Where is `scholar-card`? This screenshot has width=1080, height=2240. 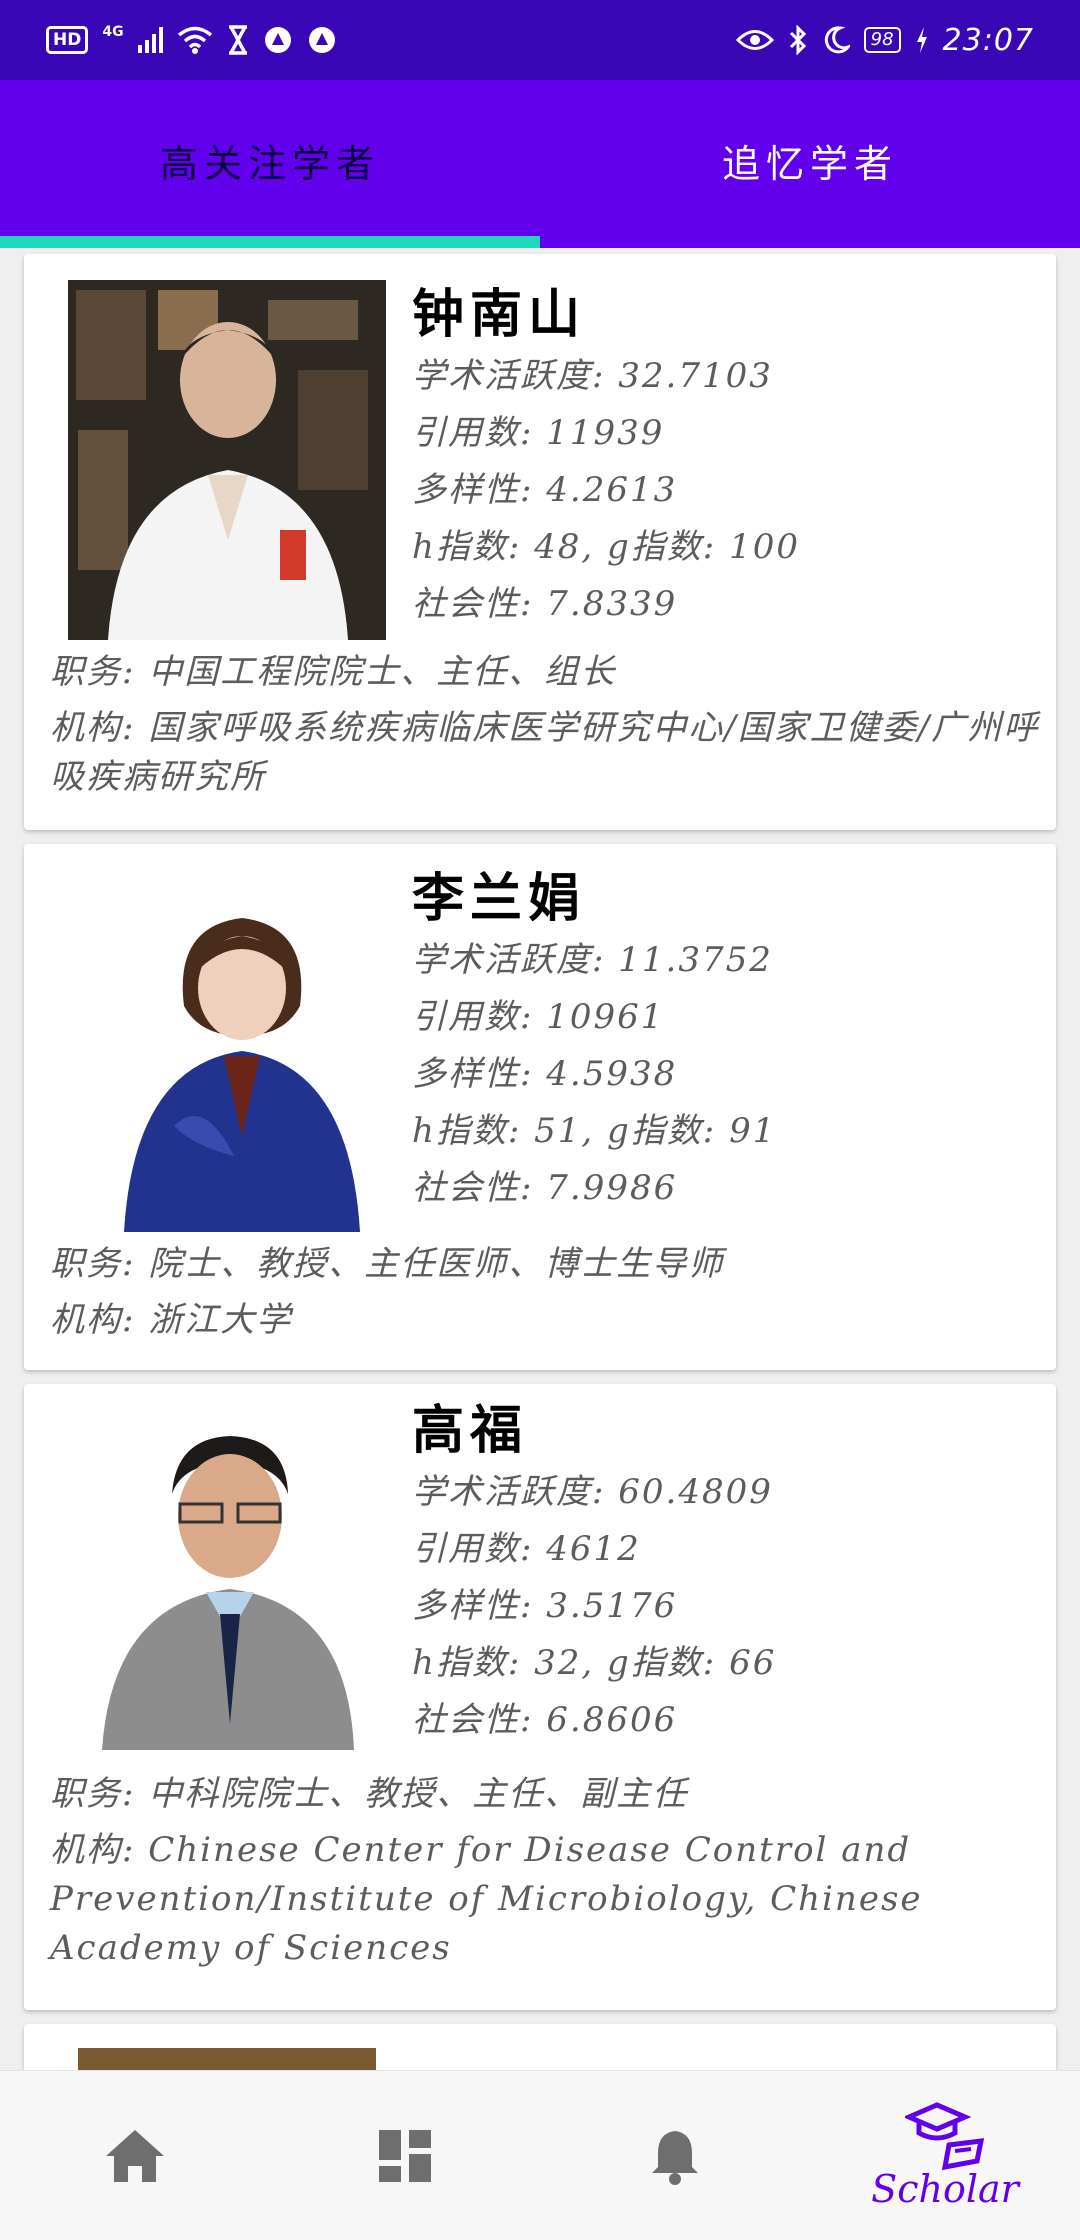 scholar-card is located at coordinates (540, 2047).